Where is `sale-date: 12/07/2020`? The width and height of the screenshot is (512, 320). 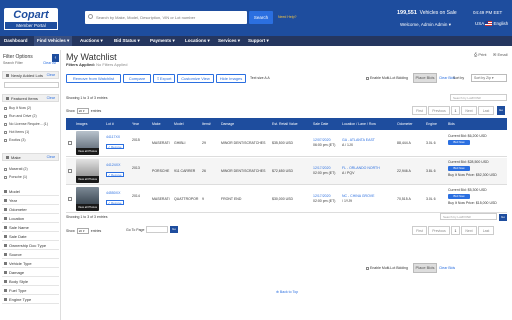
sale-date: 12/07/2020 is located at coordinates (322, 140).